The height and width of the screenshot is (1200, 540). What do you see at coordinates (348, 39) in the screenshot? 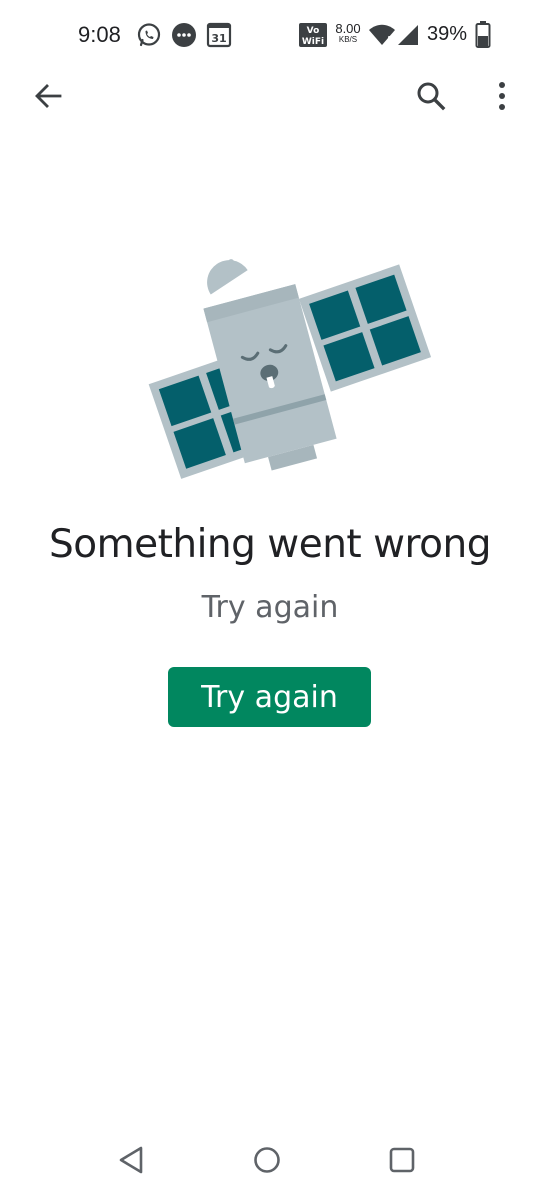
I see `network-speed-unit: KB/S` at bounding box center [348, 39].